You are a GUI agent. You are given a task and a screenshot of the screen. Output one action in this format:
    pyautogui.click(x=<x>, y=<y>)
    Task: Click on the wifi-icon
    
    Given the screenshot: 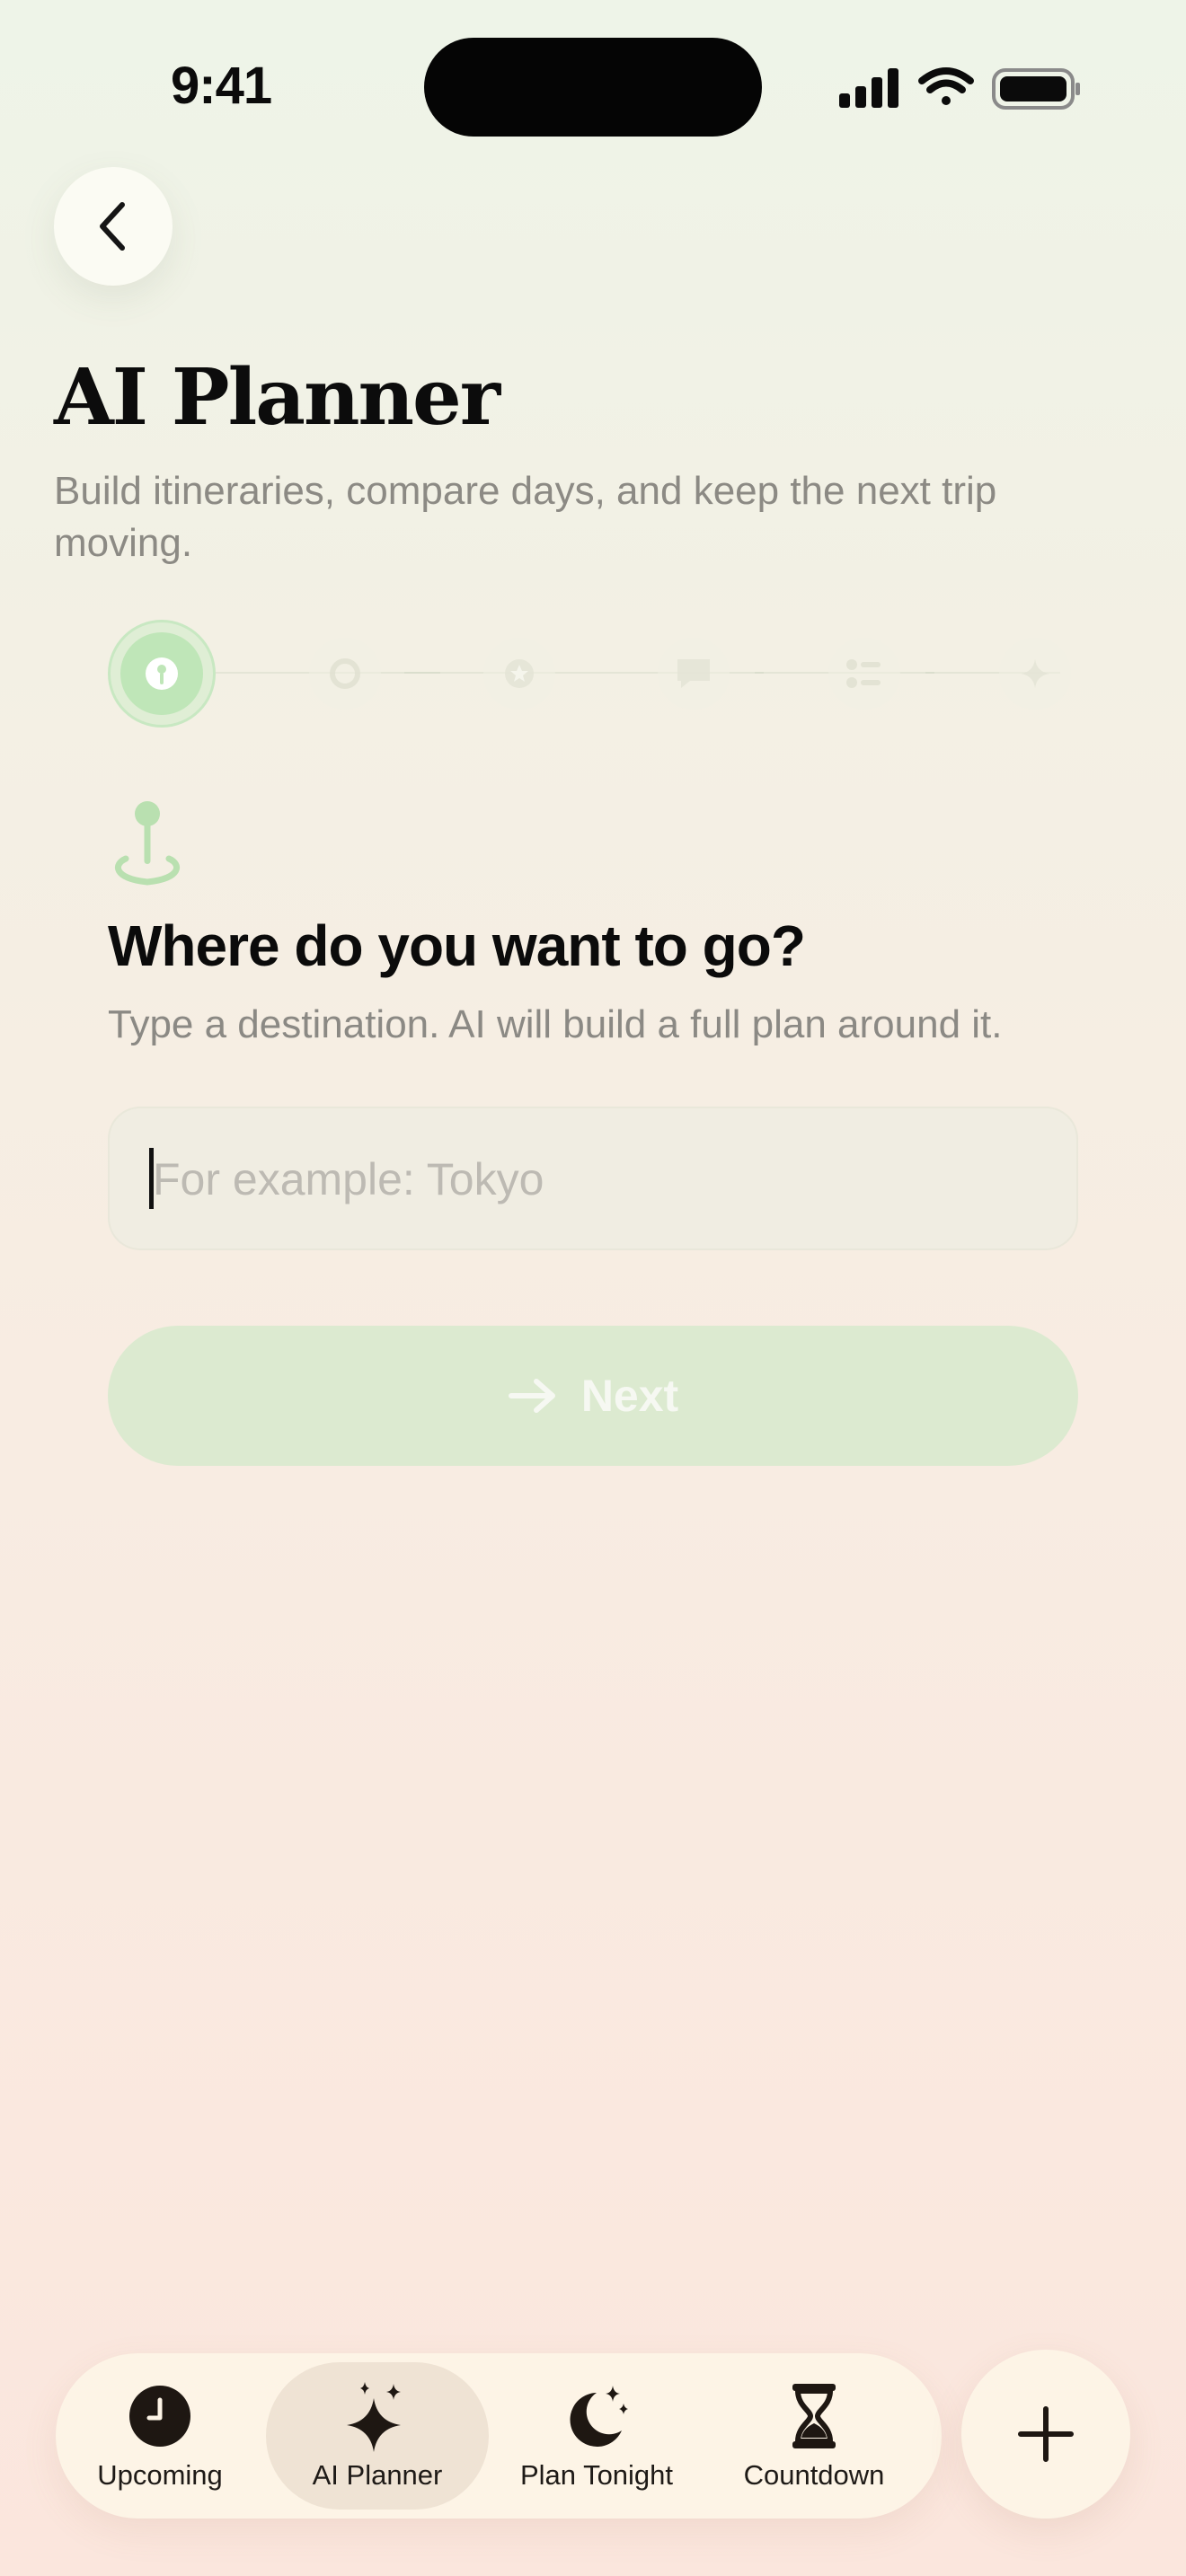 What is the action you would take?
    pyautogui.click(x=946, y=86)
    